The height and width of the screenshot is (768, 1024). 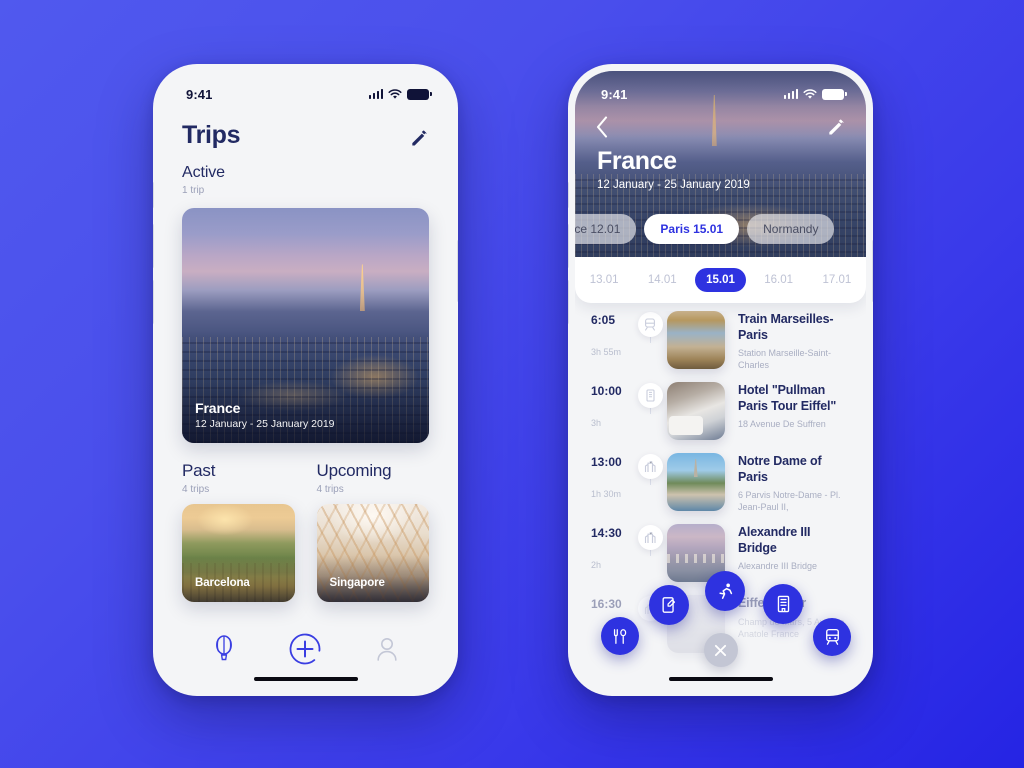 What do you see at coordinates (199, 470) in the screenshot?
I see `past-section-title: Past` at bounding box center [199, 470].